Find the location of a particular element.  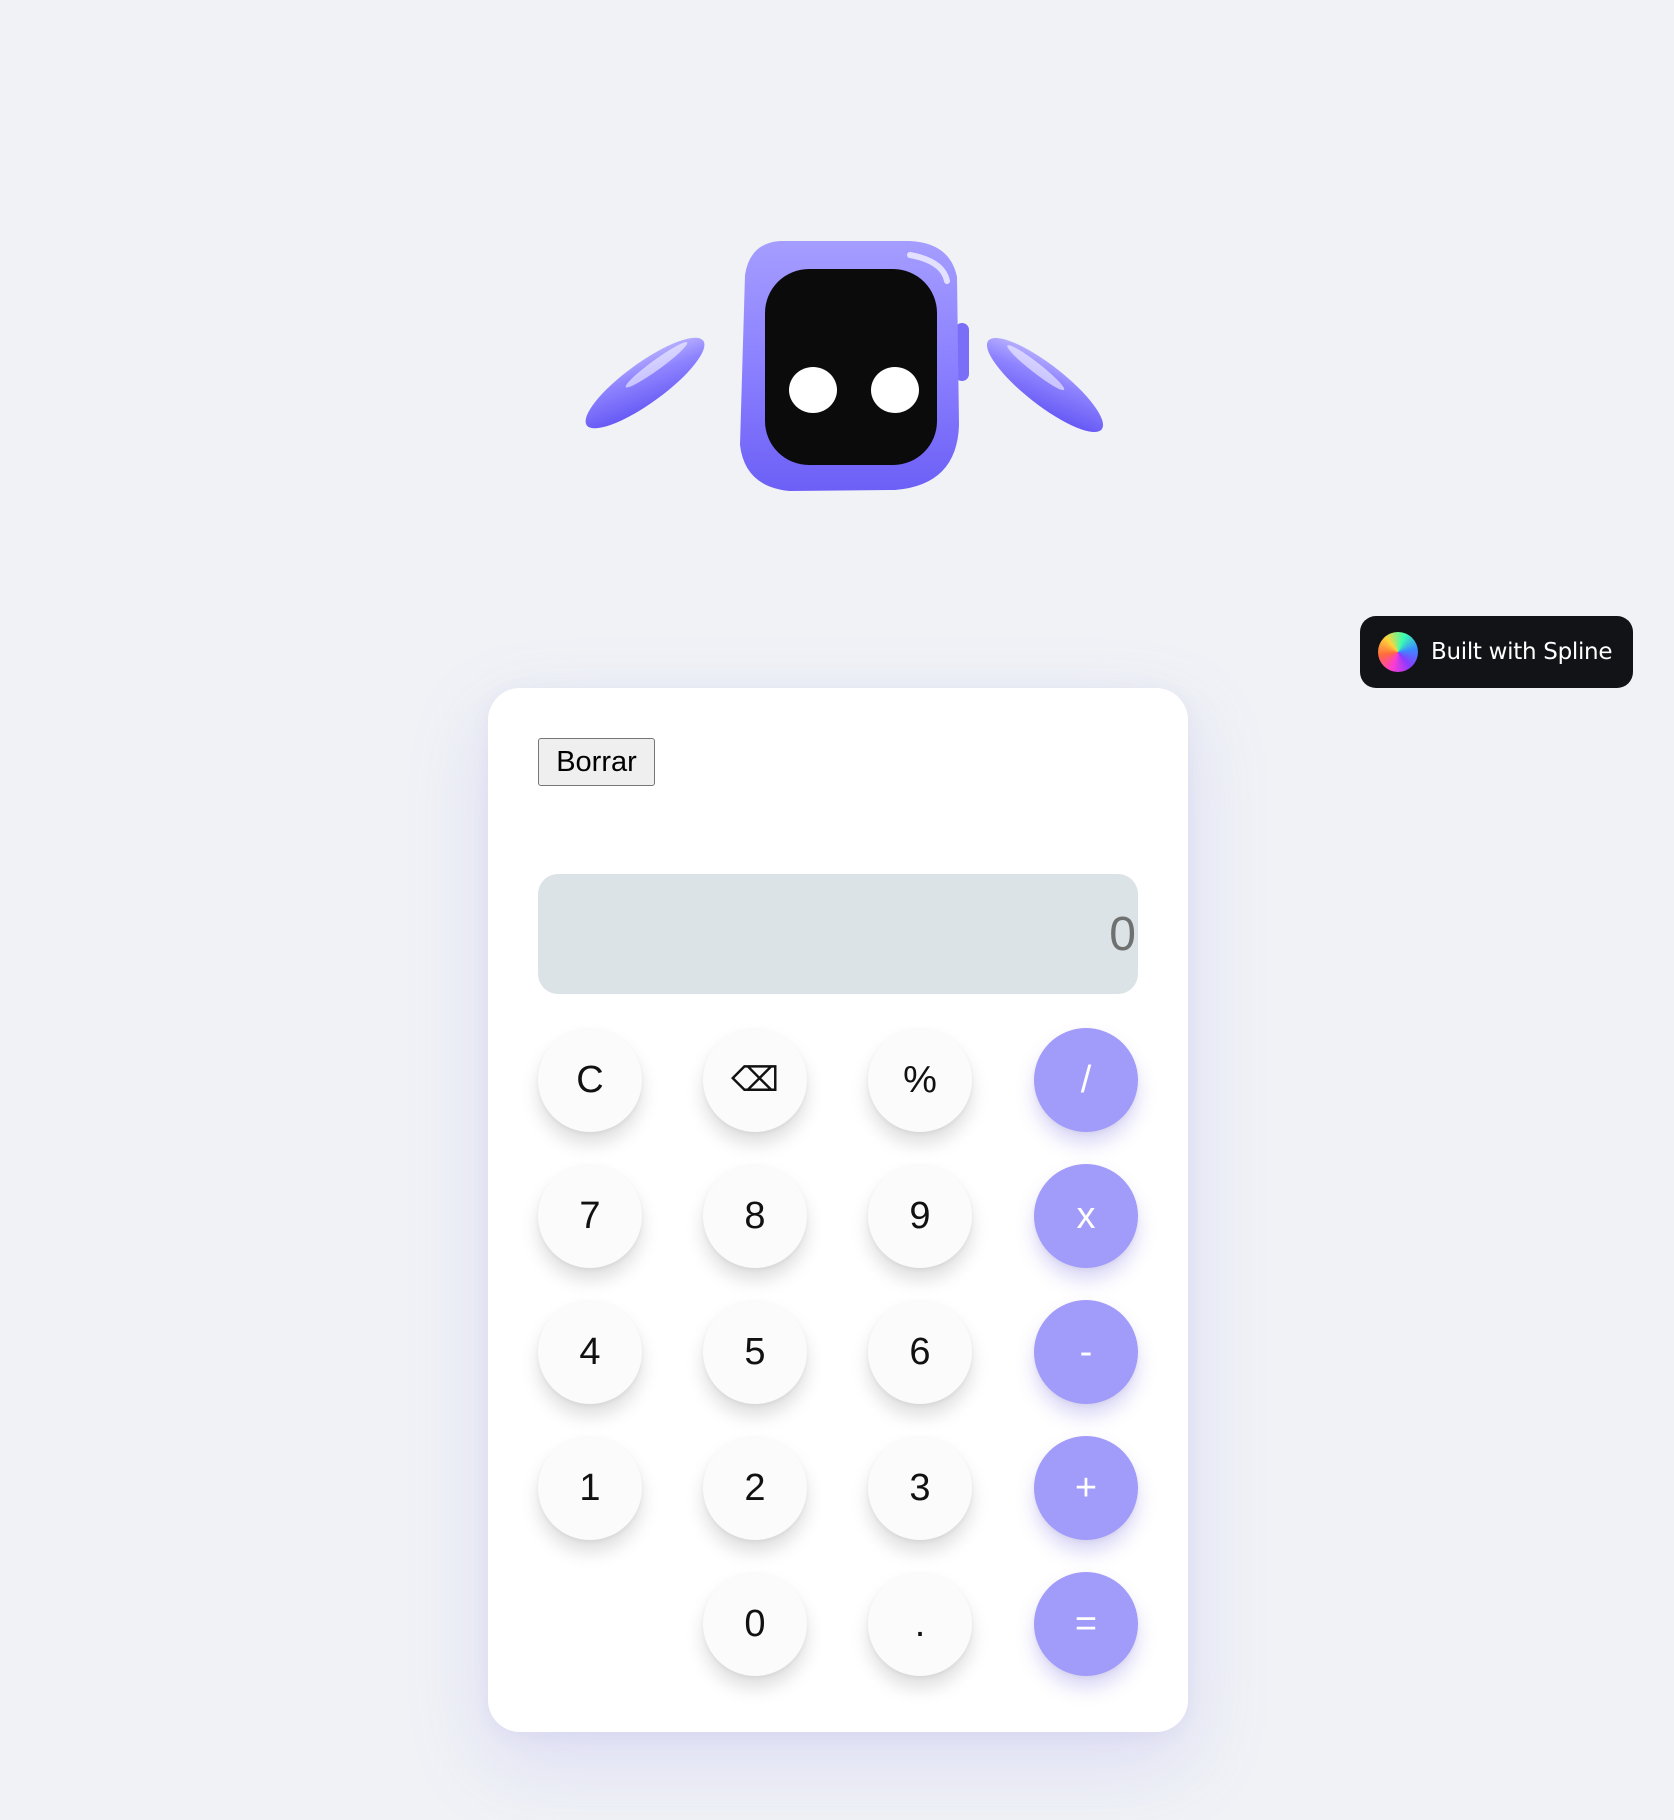

percent-key: % is located at coordinates (920, 1080).